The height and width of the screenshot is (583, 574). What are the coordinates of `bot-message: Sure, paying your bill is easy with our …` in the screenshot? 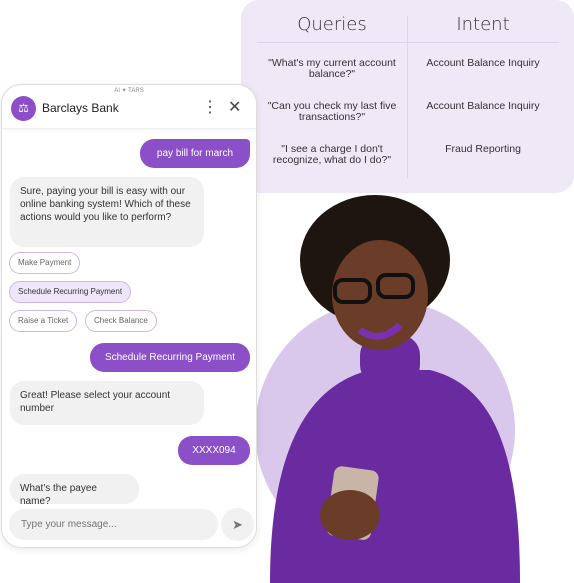 It's located at (107, 212).